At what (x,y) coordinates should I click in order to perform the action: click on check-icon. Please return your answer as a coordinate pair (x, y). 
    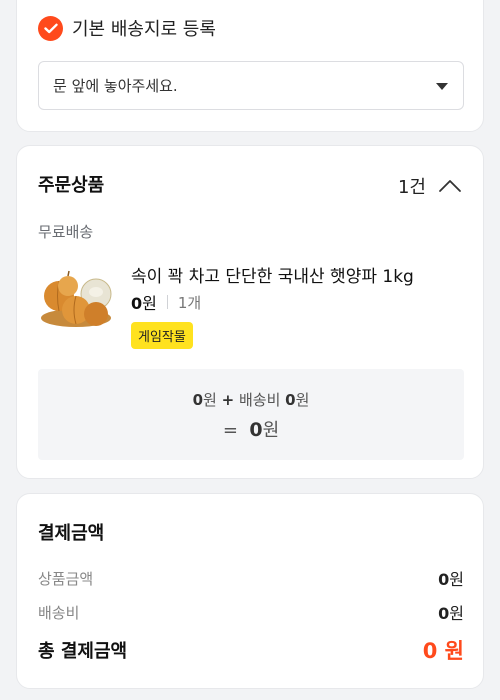
    Looking at the image, I should click on (50, 28).